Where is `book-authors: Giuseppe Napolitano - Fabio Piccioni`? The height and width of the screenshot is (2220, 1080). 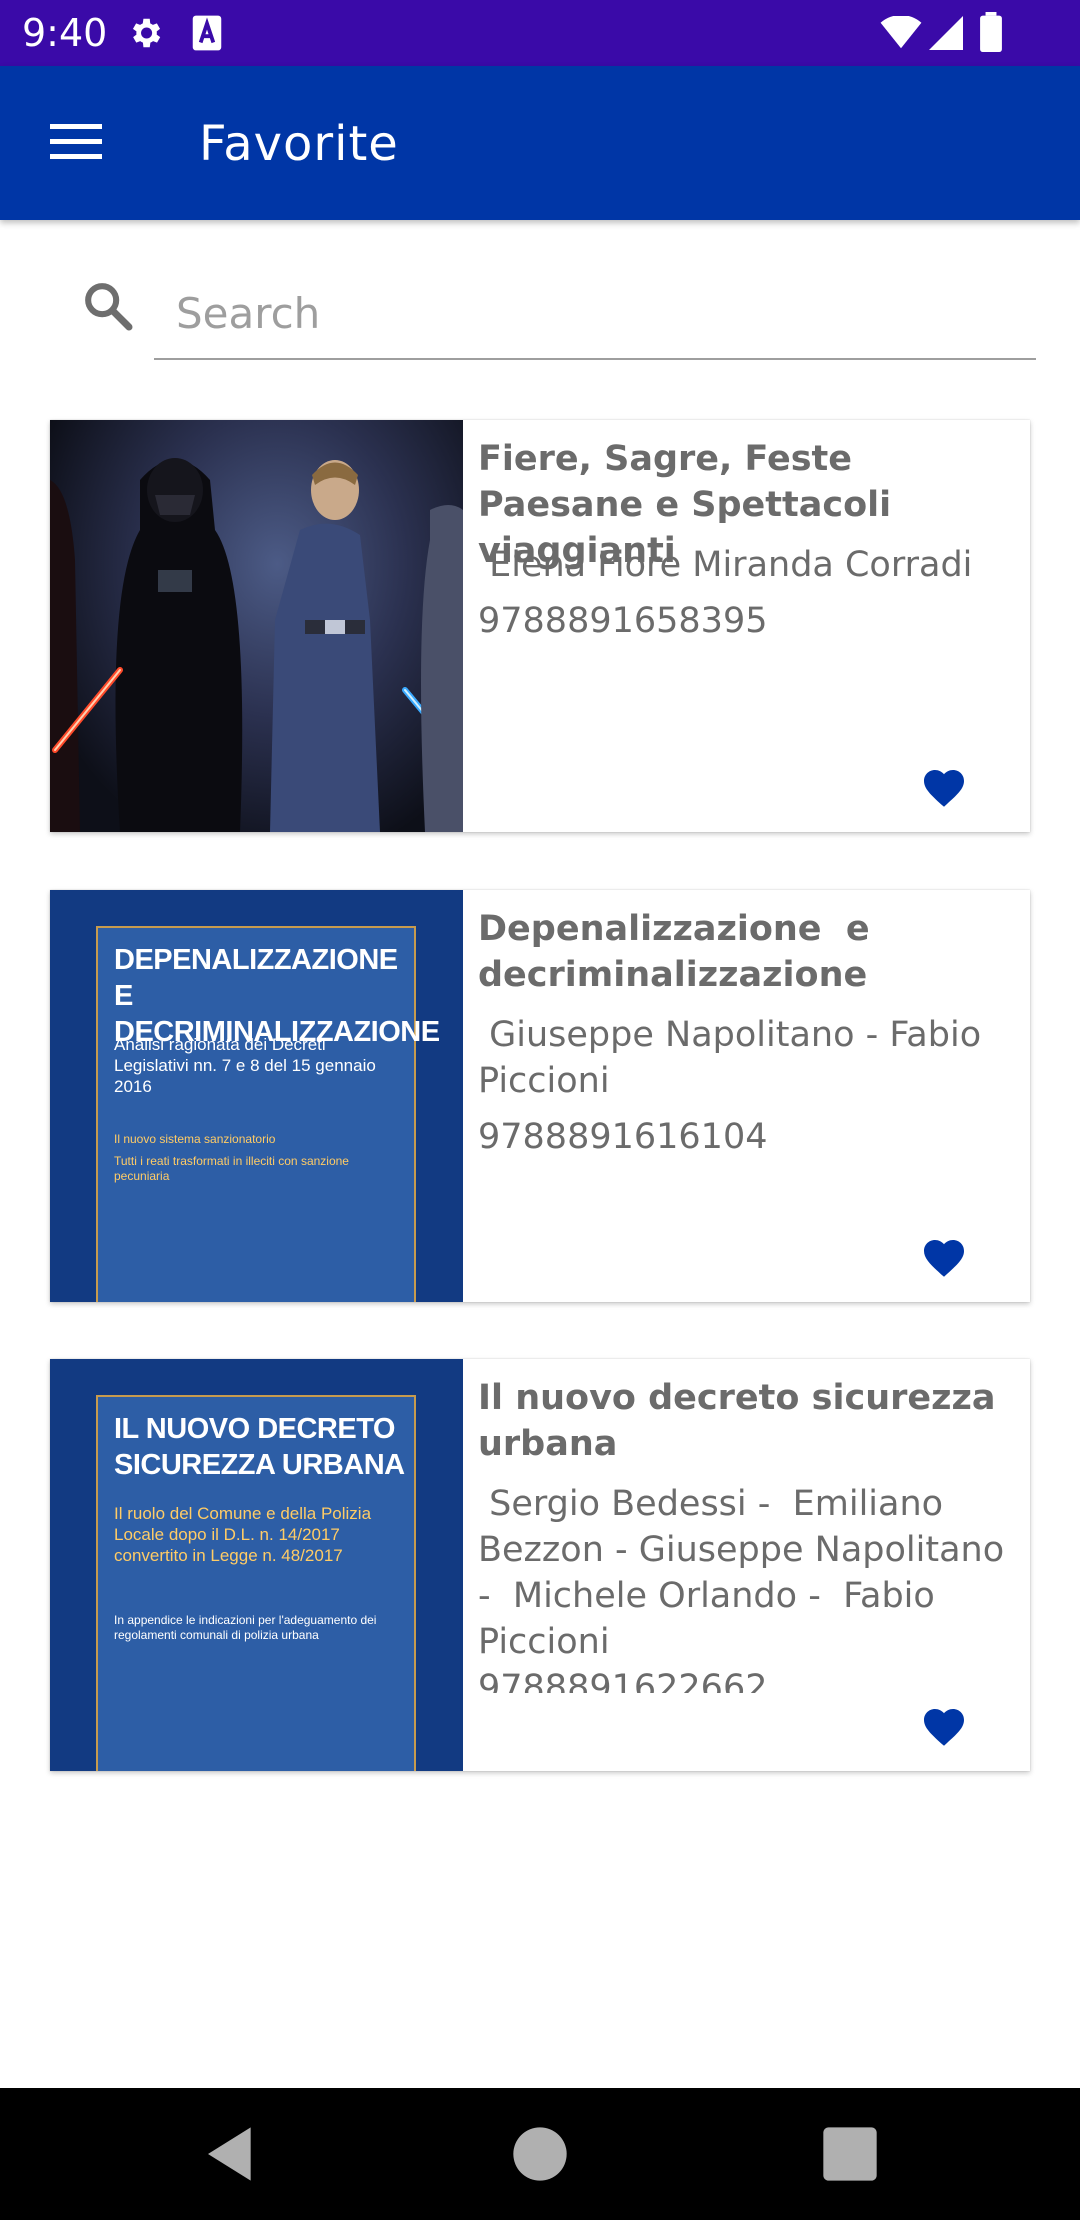
book-authors: Giuseppe Napolitano - Fabio Piccioni is located at coordinates (735, 1058).